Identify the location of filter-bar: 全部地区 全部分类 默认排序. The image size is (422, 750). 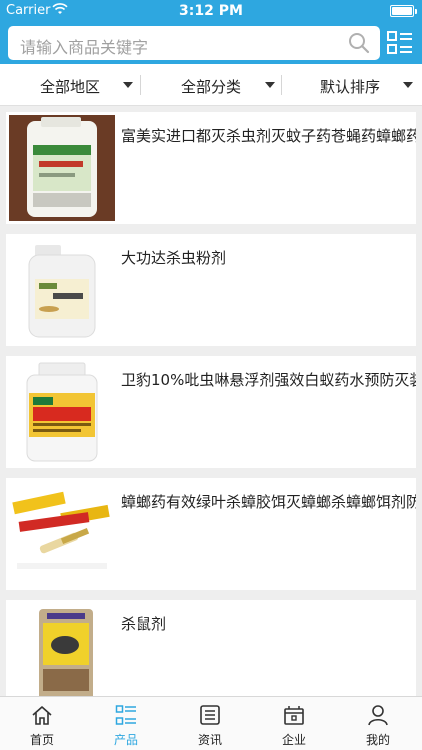
(211, 85).